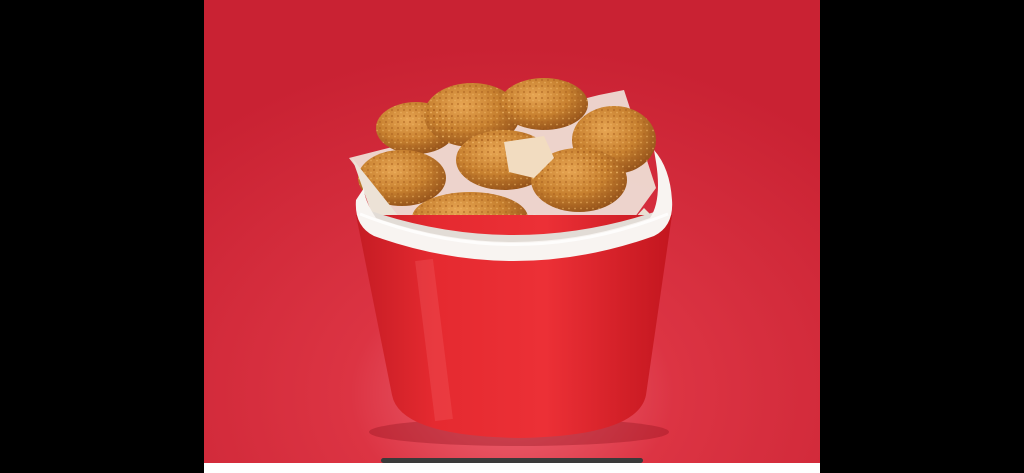  Describe the element at coordinates (512, 468) in the screenshot. I see `bottom-safe-area` at that location.